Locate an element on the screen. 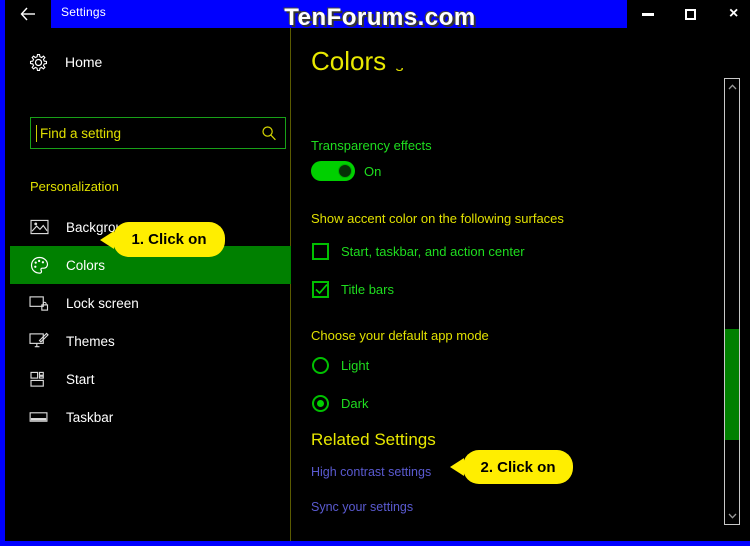  taskbar-icon is located at coordinates (39, 417).